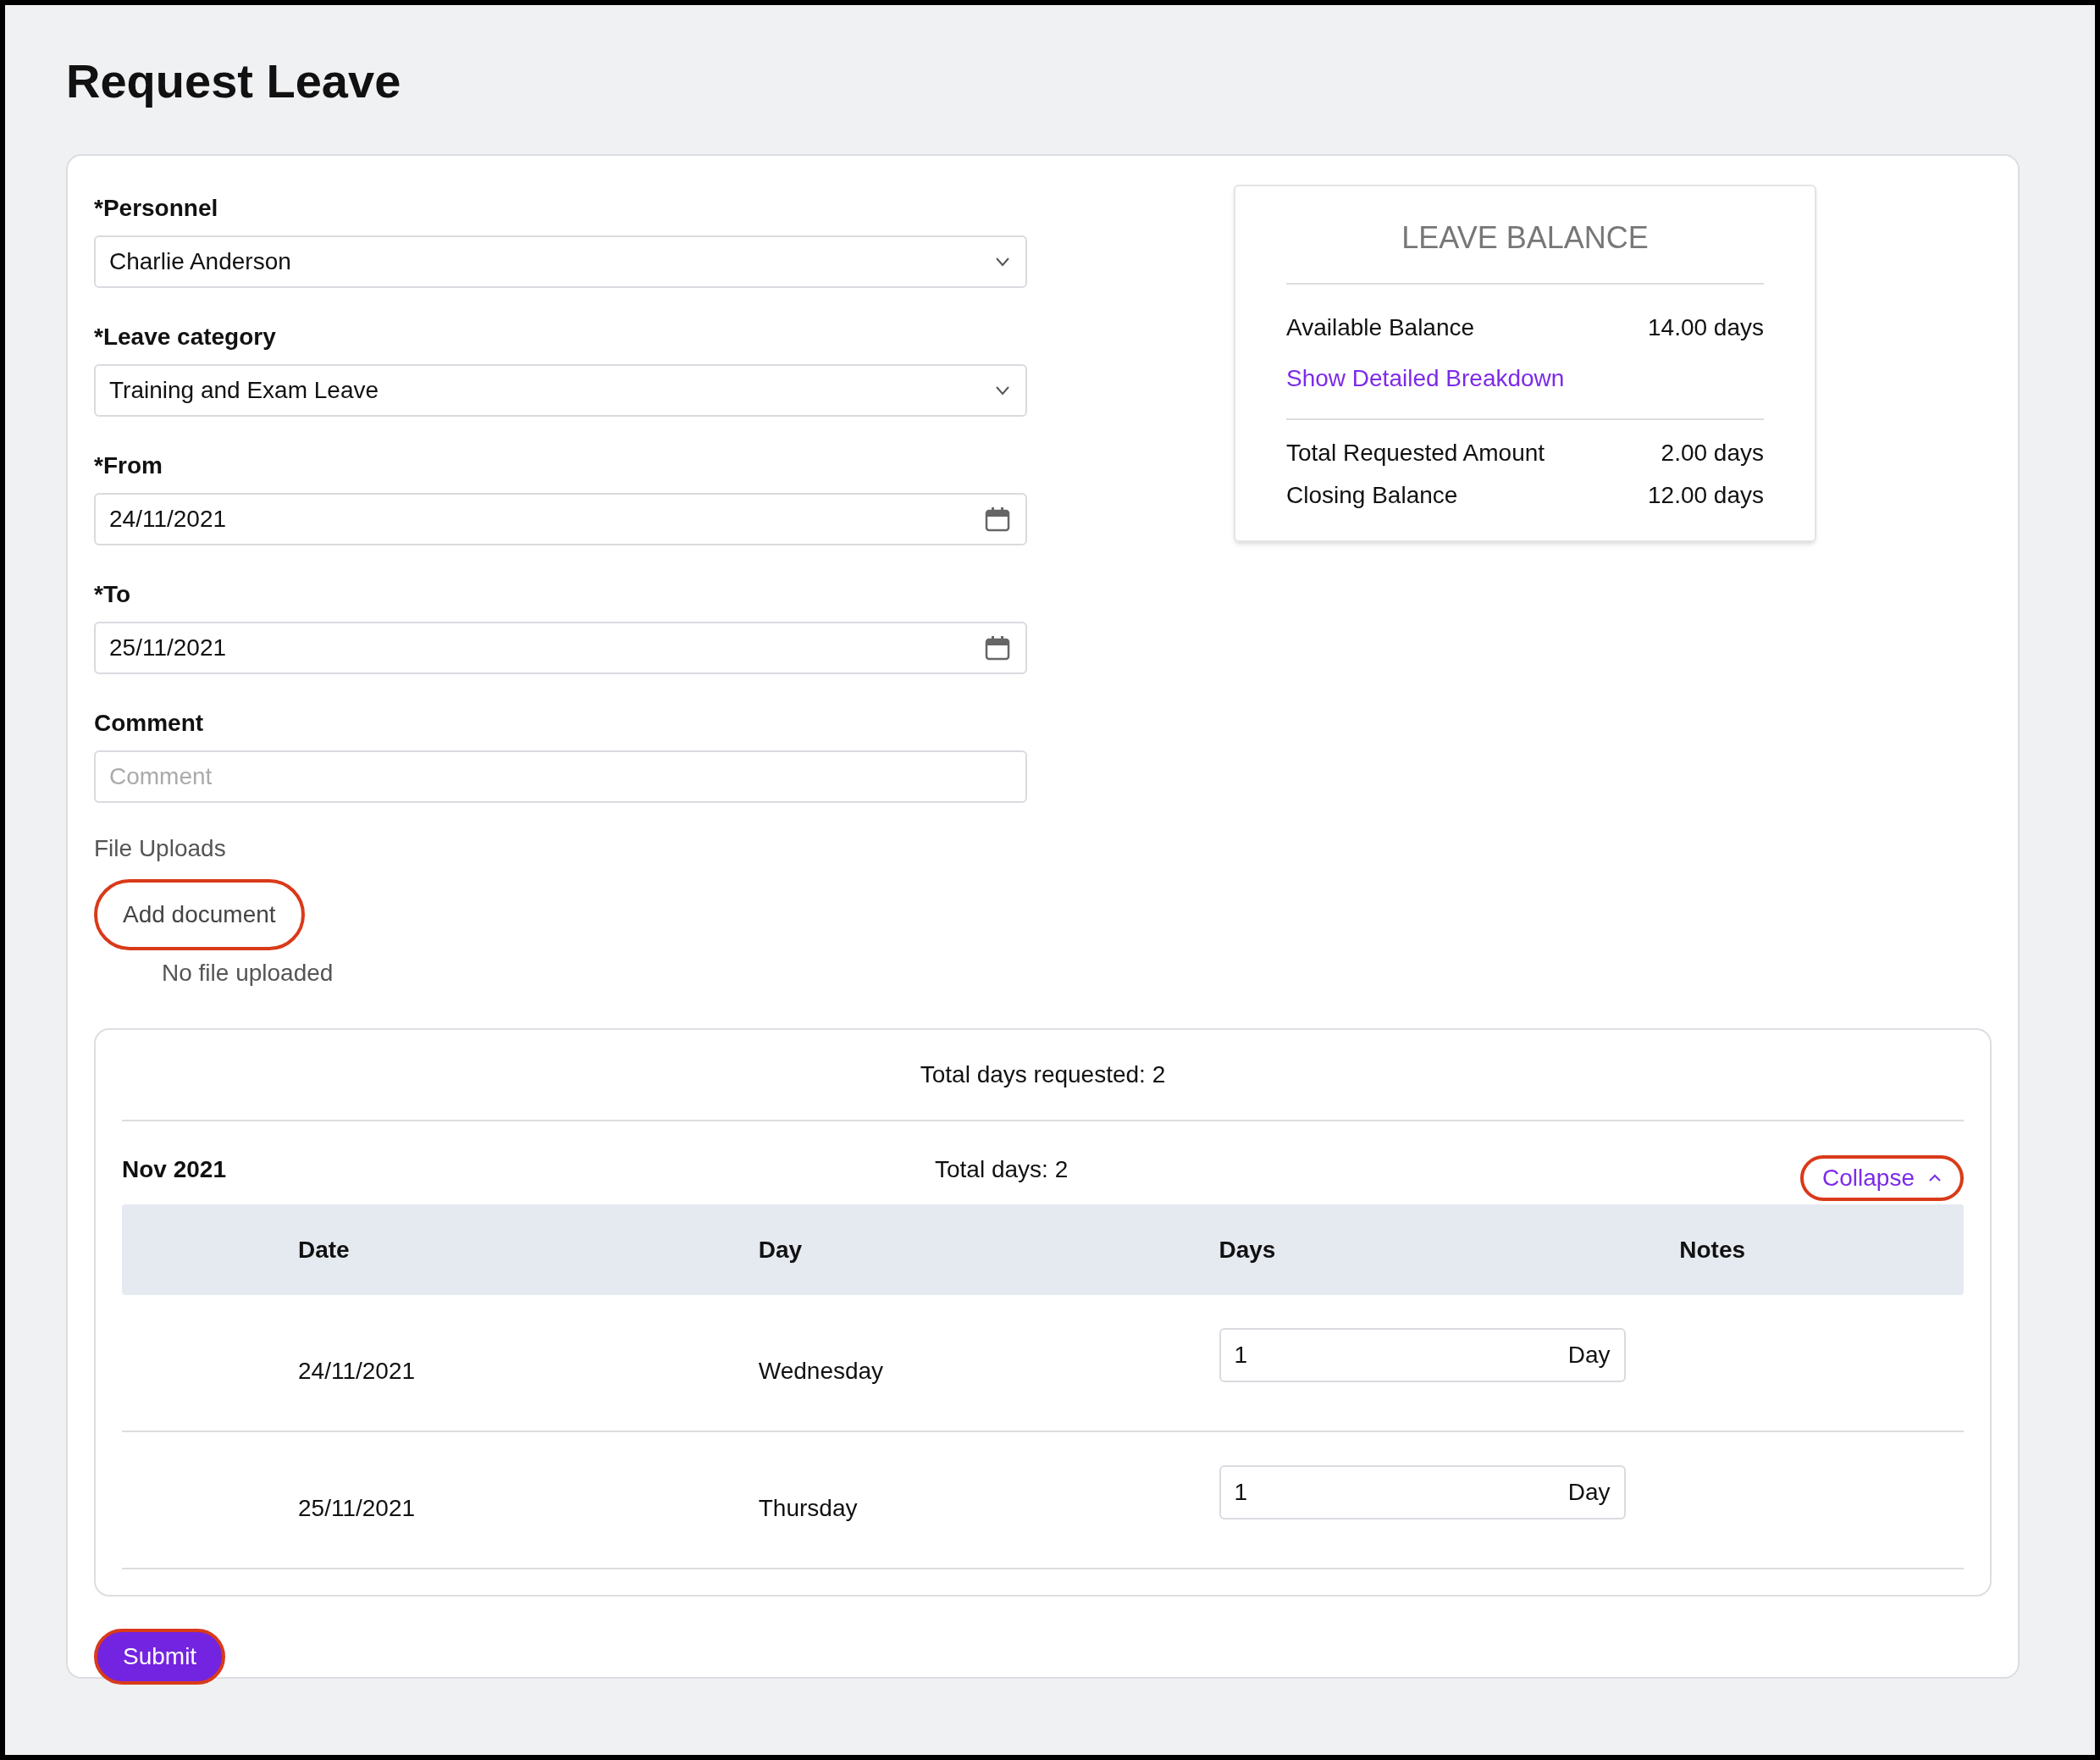 The image size is (2100, 1760). What do you see at coordinates (248, 973) in the screenshot?
I see `upload-status: No file uploaded` at bounding box center [248, 973].